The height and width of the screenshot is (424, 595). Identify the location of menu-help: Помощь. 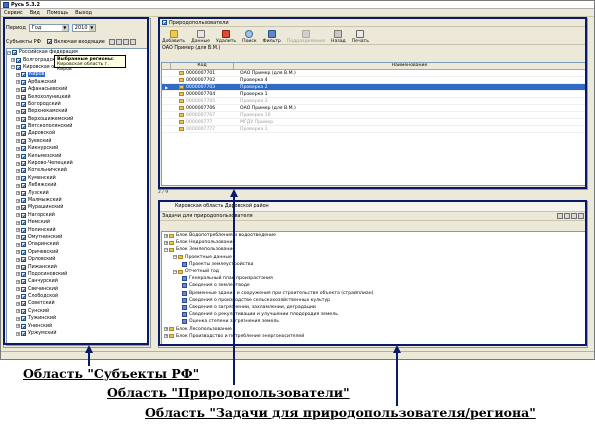
(57, 13).